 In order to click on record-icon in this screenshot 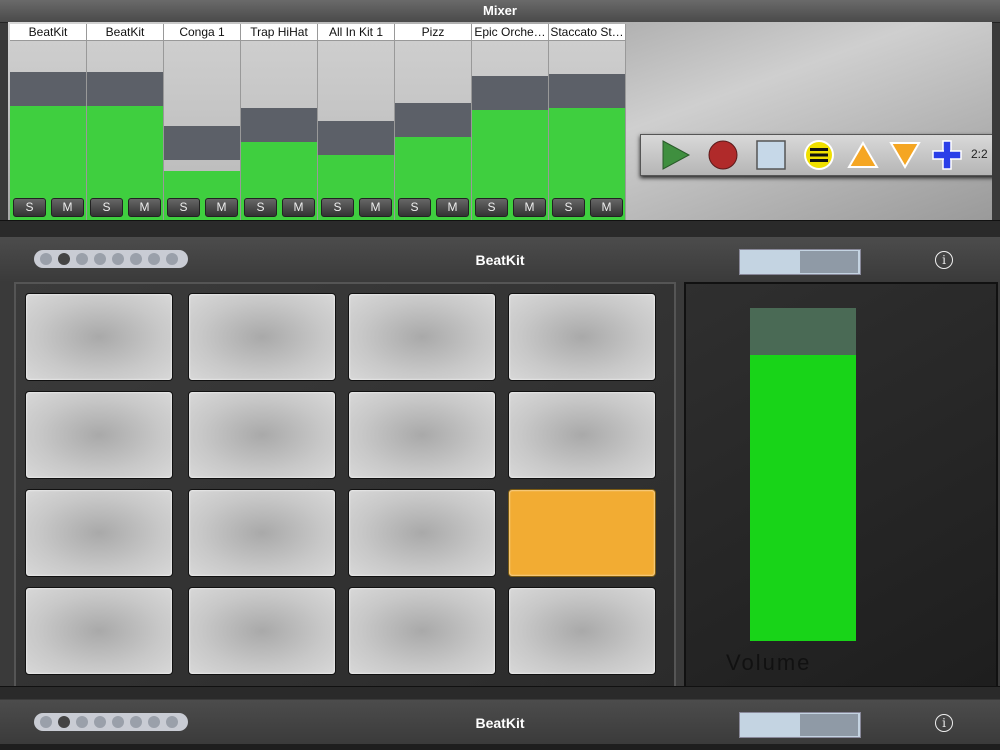, I will do `click(723, 155)`.